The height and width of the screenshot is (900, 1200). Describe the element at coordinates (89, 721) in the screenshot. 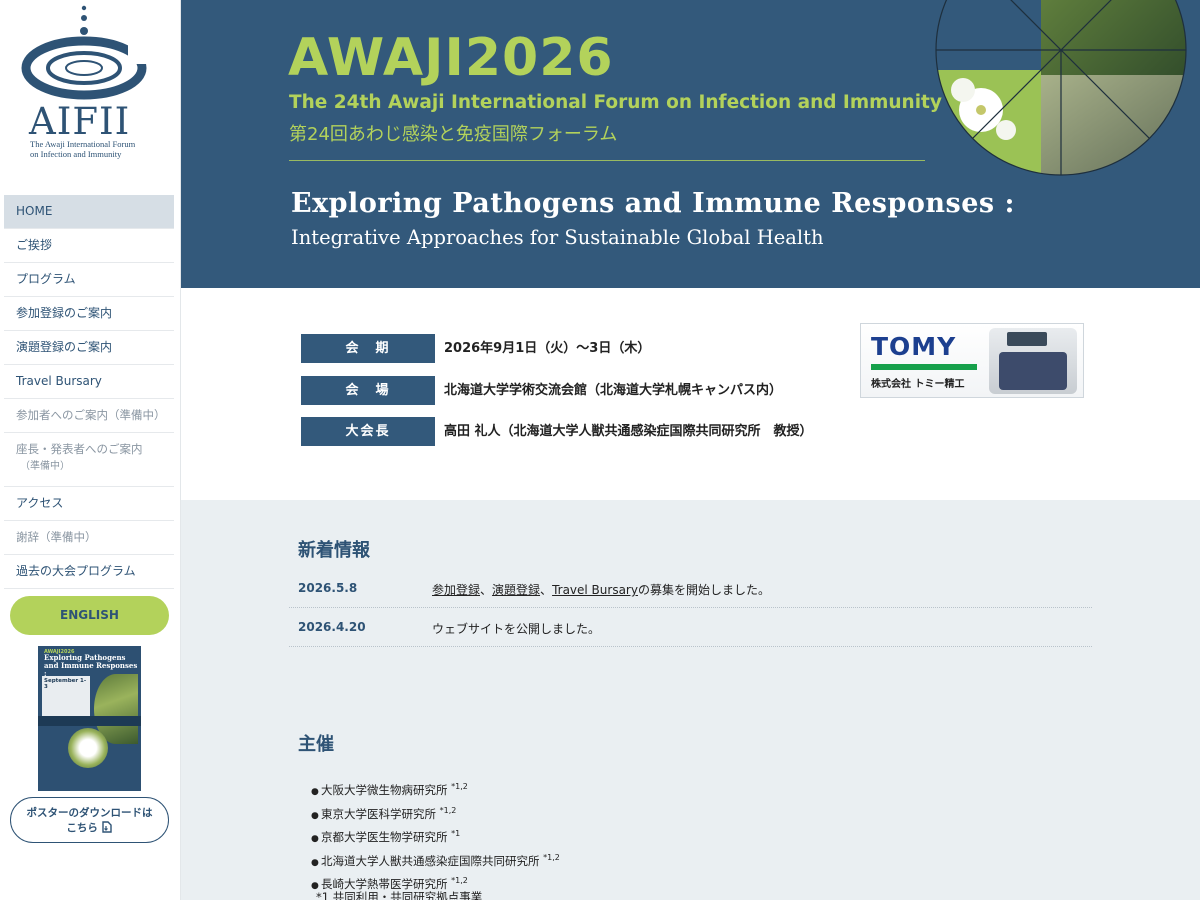

I see `poster-band` at that location.